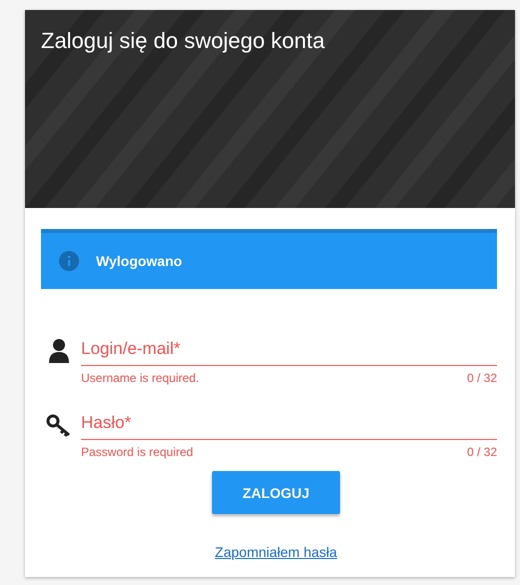 The width and height of the screenshot is (520, 585). I want to click on forgot-password-link: Zapomniałem hasła, so click(276, 552).